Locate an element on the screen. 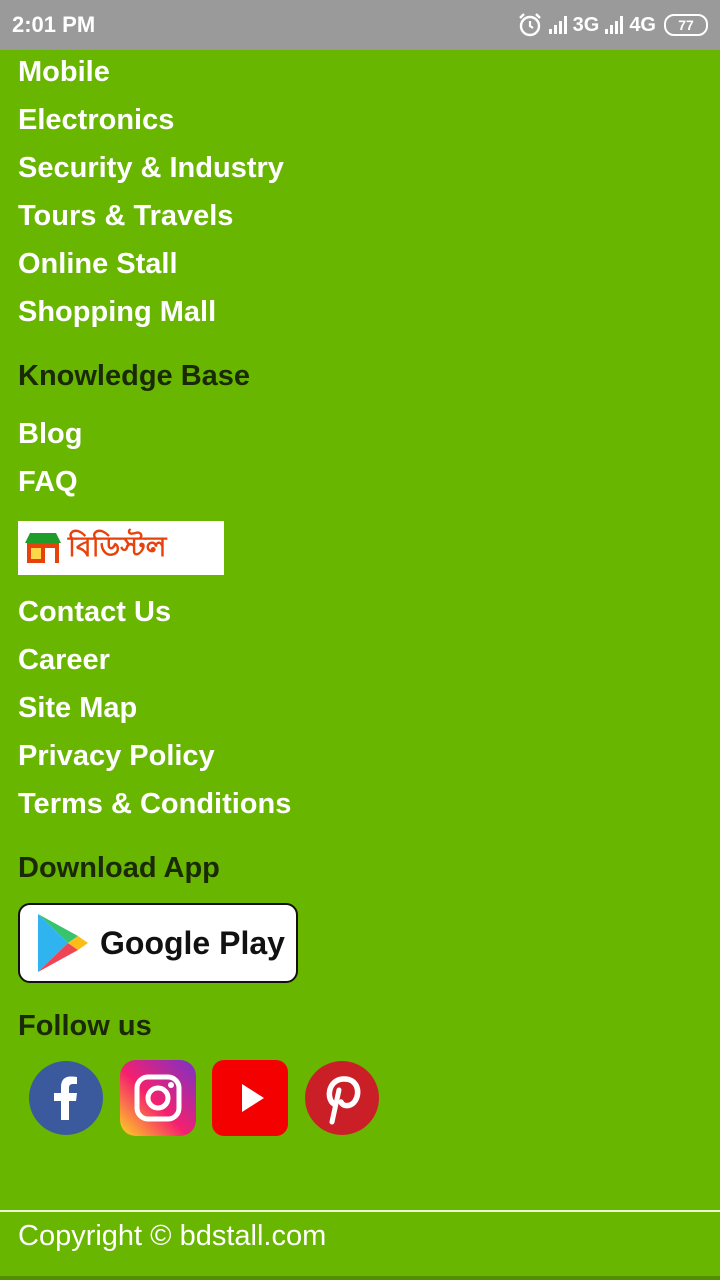  alarm-icon is located at coordinates (529, 25).